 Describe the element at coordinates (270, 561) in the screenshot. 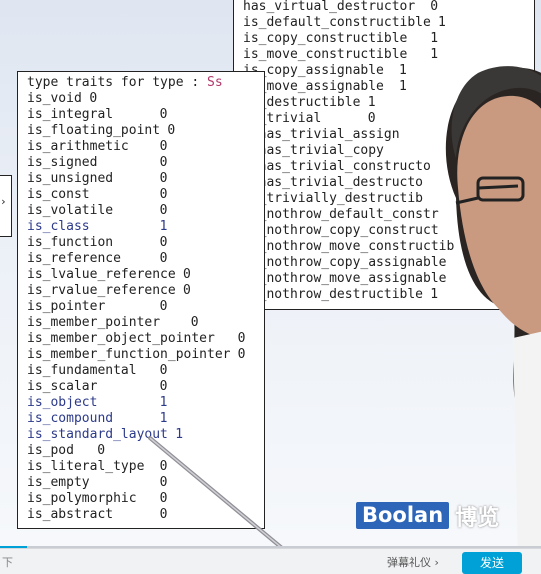

I see `player-control-bar: 下 弹幕礼仪 › 发送` at that location.